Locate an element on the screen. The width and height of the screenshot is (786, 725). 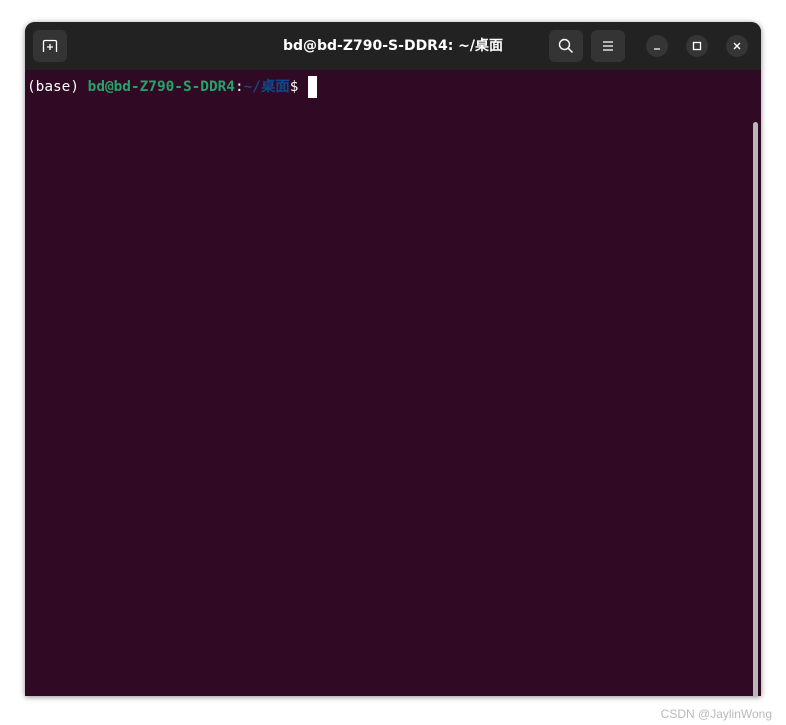
new-tab-button is located at coordinates (50, 46).